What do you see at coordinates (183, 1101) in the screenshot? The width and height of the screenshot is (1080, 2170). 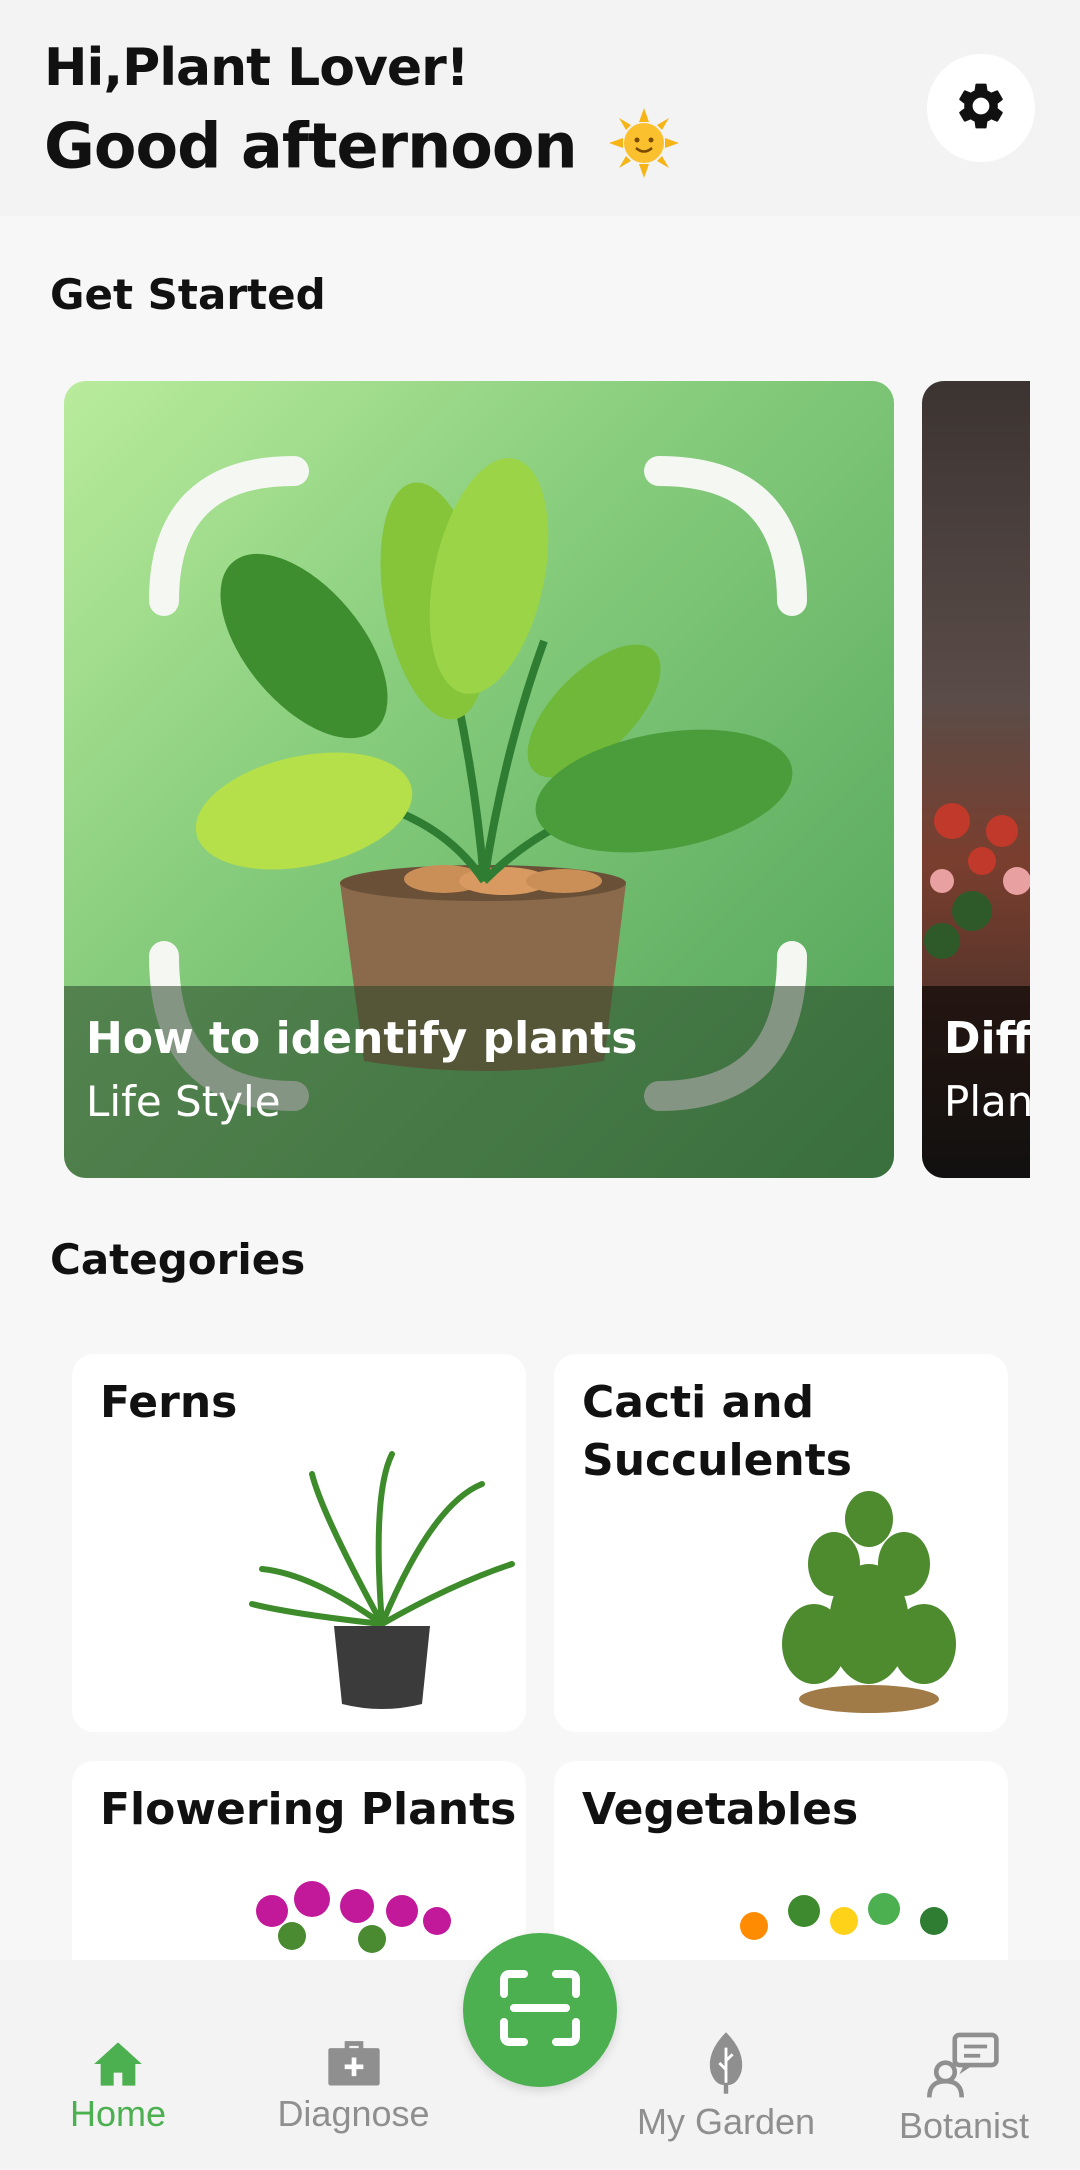 I see `card-subtitle: Life Style` at bounding box center [183, 1101].